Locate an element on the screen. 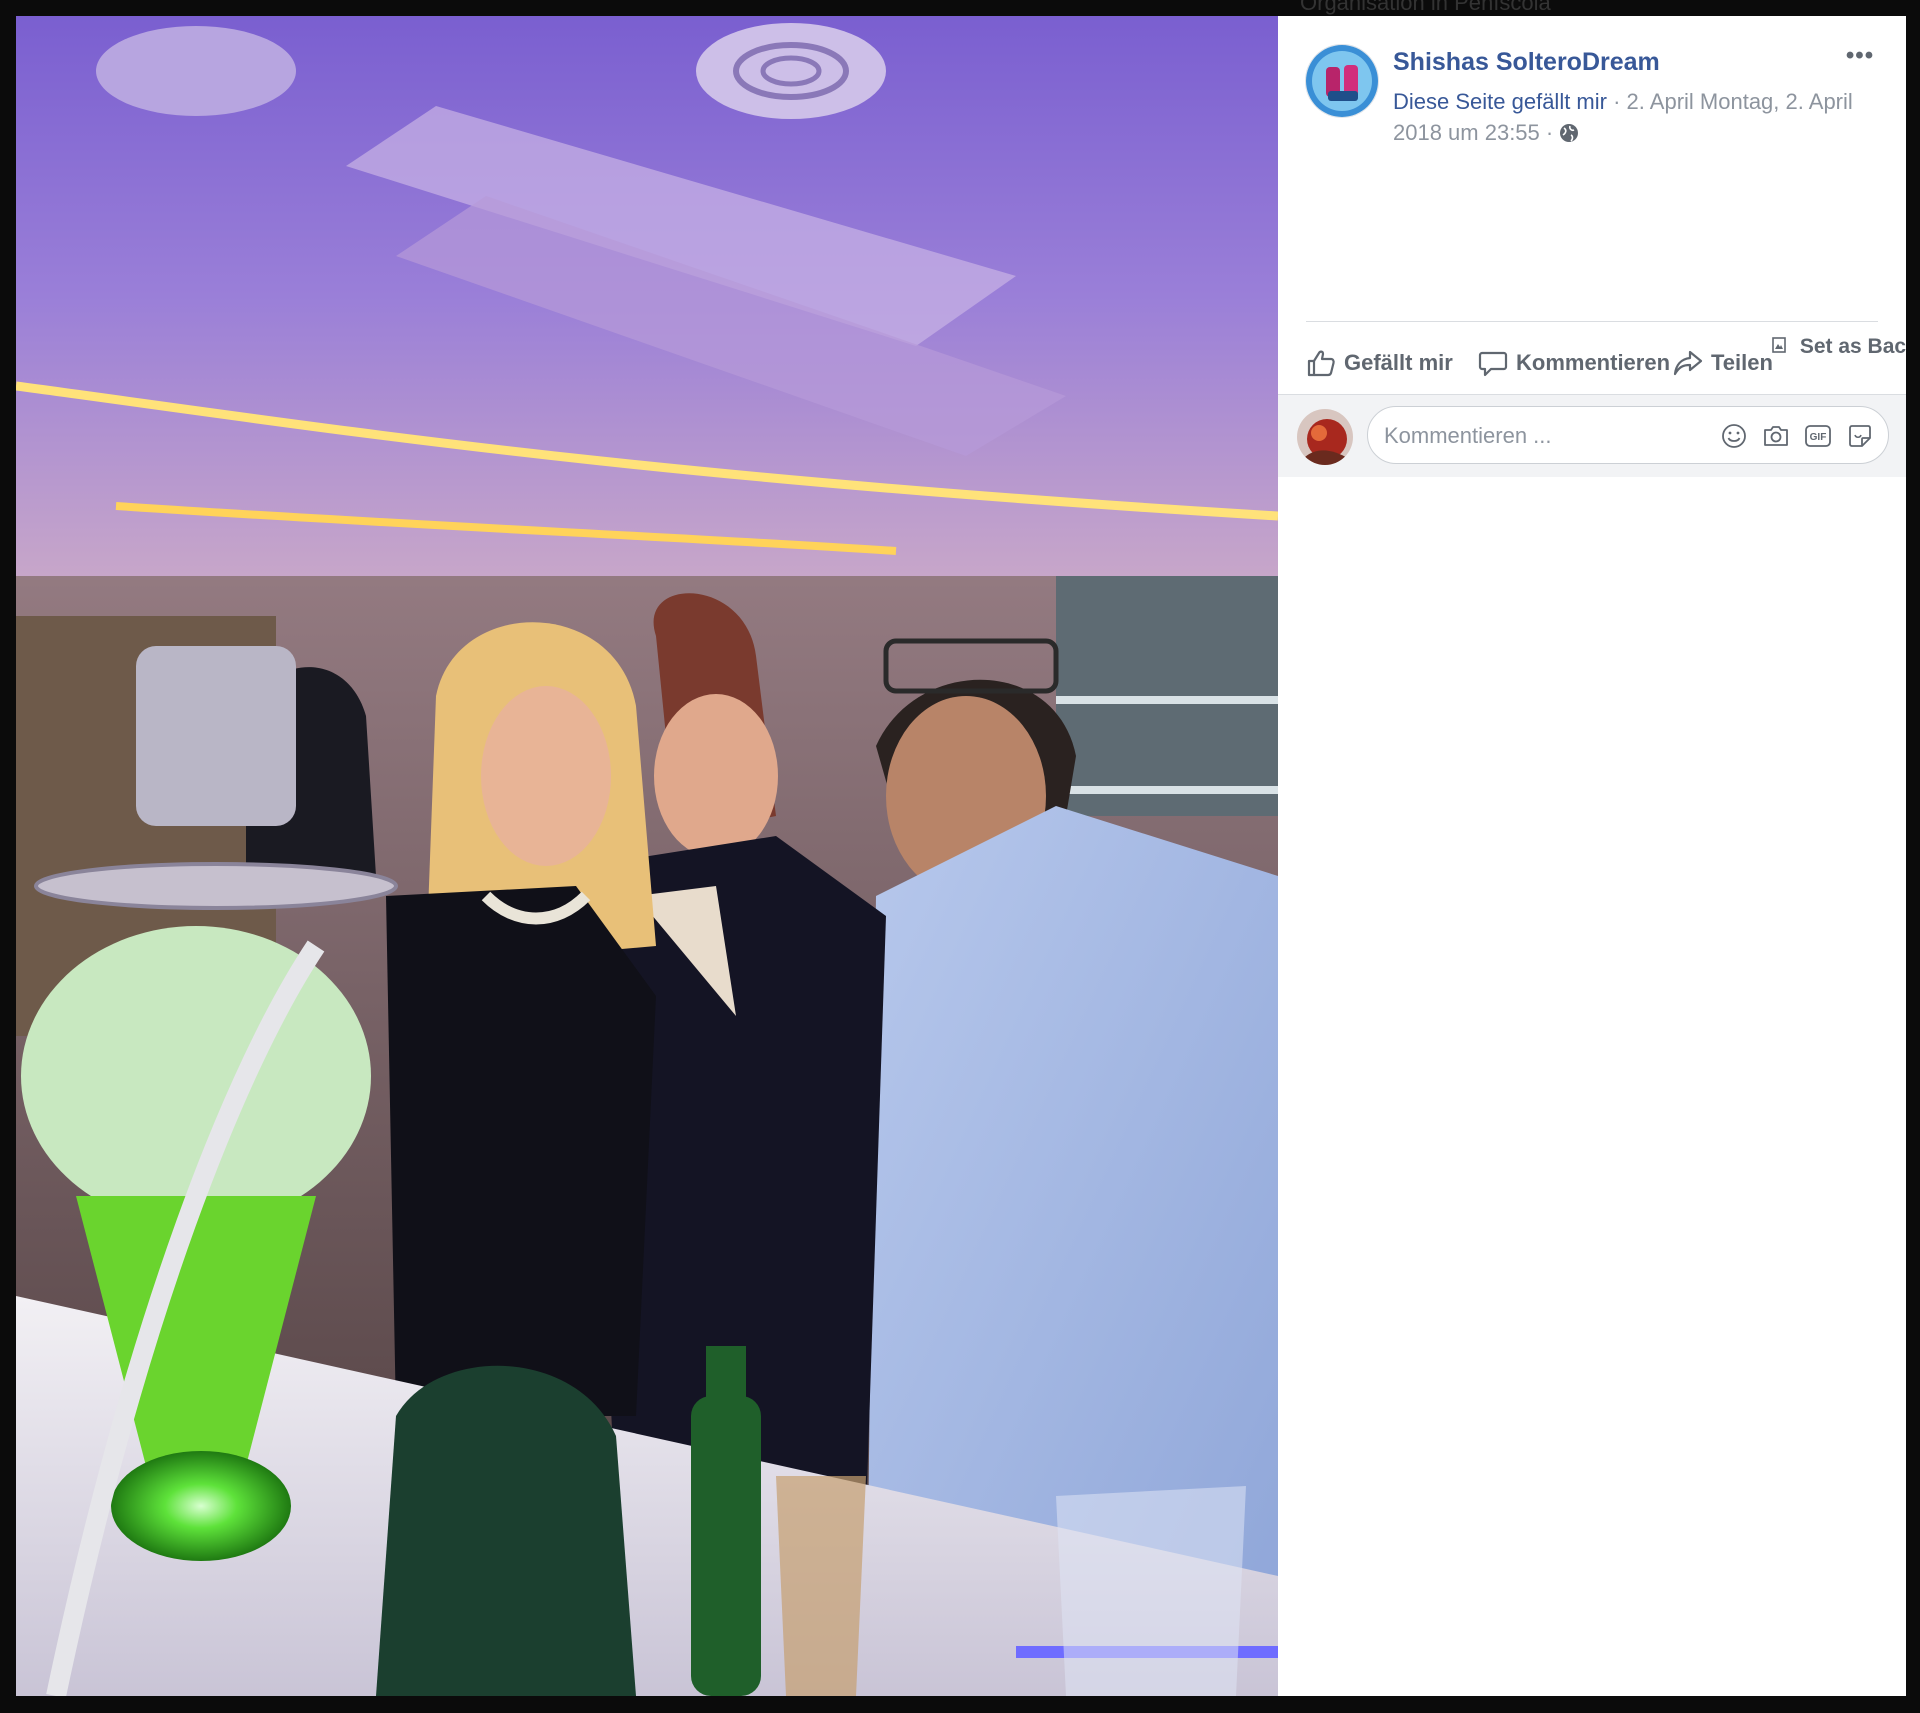 Image resolution: width=1920 pixels, height=1713 pixels. user-avatar is located at coordinates (1325, 437).